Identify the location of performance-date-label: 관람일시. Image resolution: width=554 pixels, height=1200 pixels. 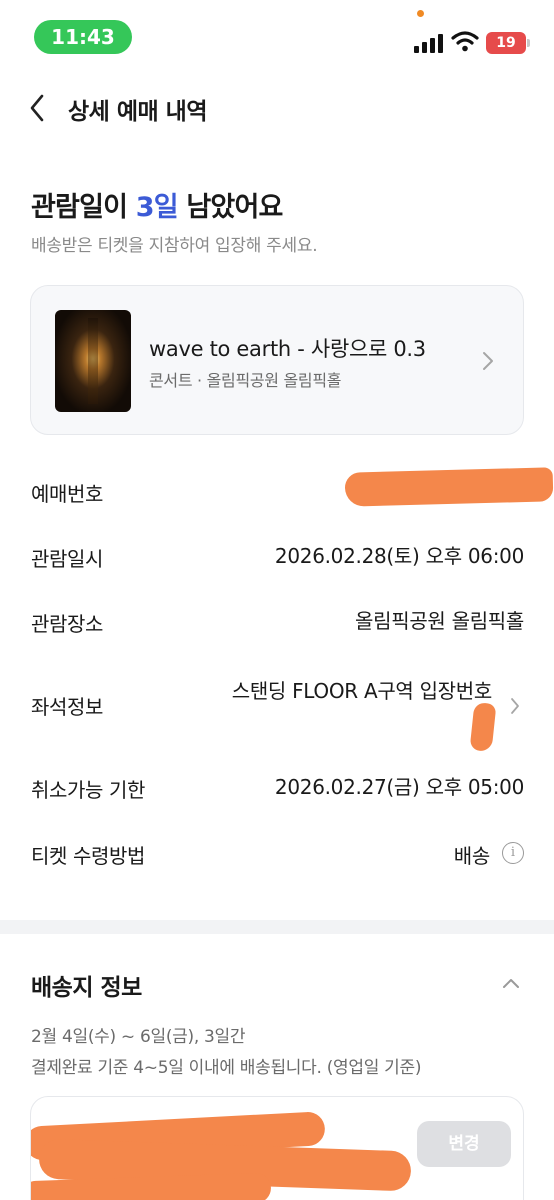
(67, 559).